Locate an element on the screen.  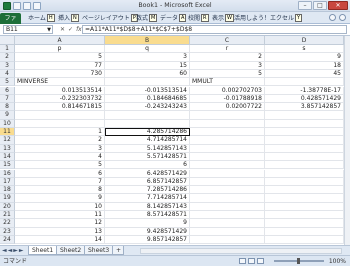
column-header-d: D is located at coordinates (304, 40).